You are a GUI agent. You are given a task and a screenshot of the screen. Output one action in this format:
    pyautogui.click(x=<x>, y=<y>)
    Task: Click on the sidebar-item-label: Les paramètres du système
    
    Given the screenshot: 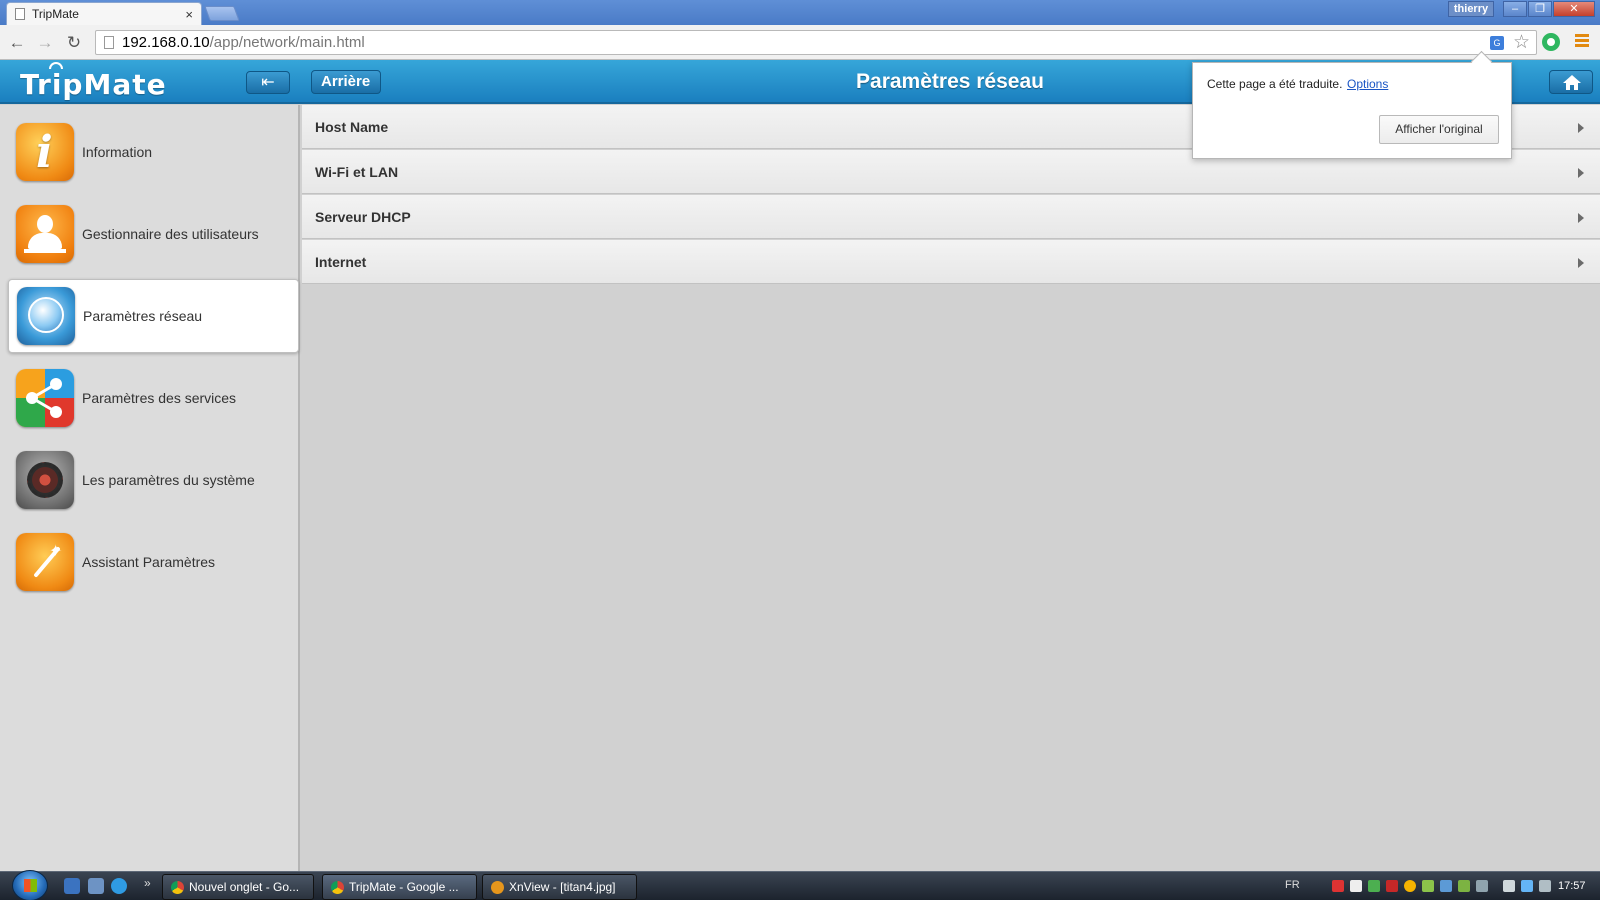 What is the action you would take?
    pyautogui.click(x=168, y=480)
    